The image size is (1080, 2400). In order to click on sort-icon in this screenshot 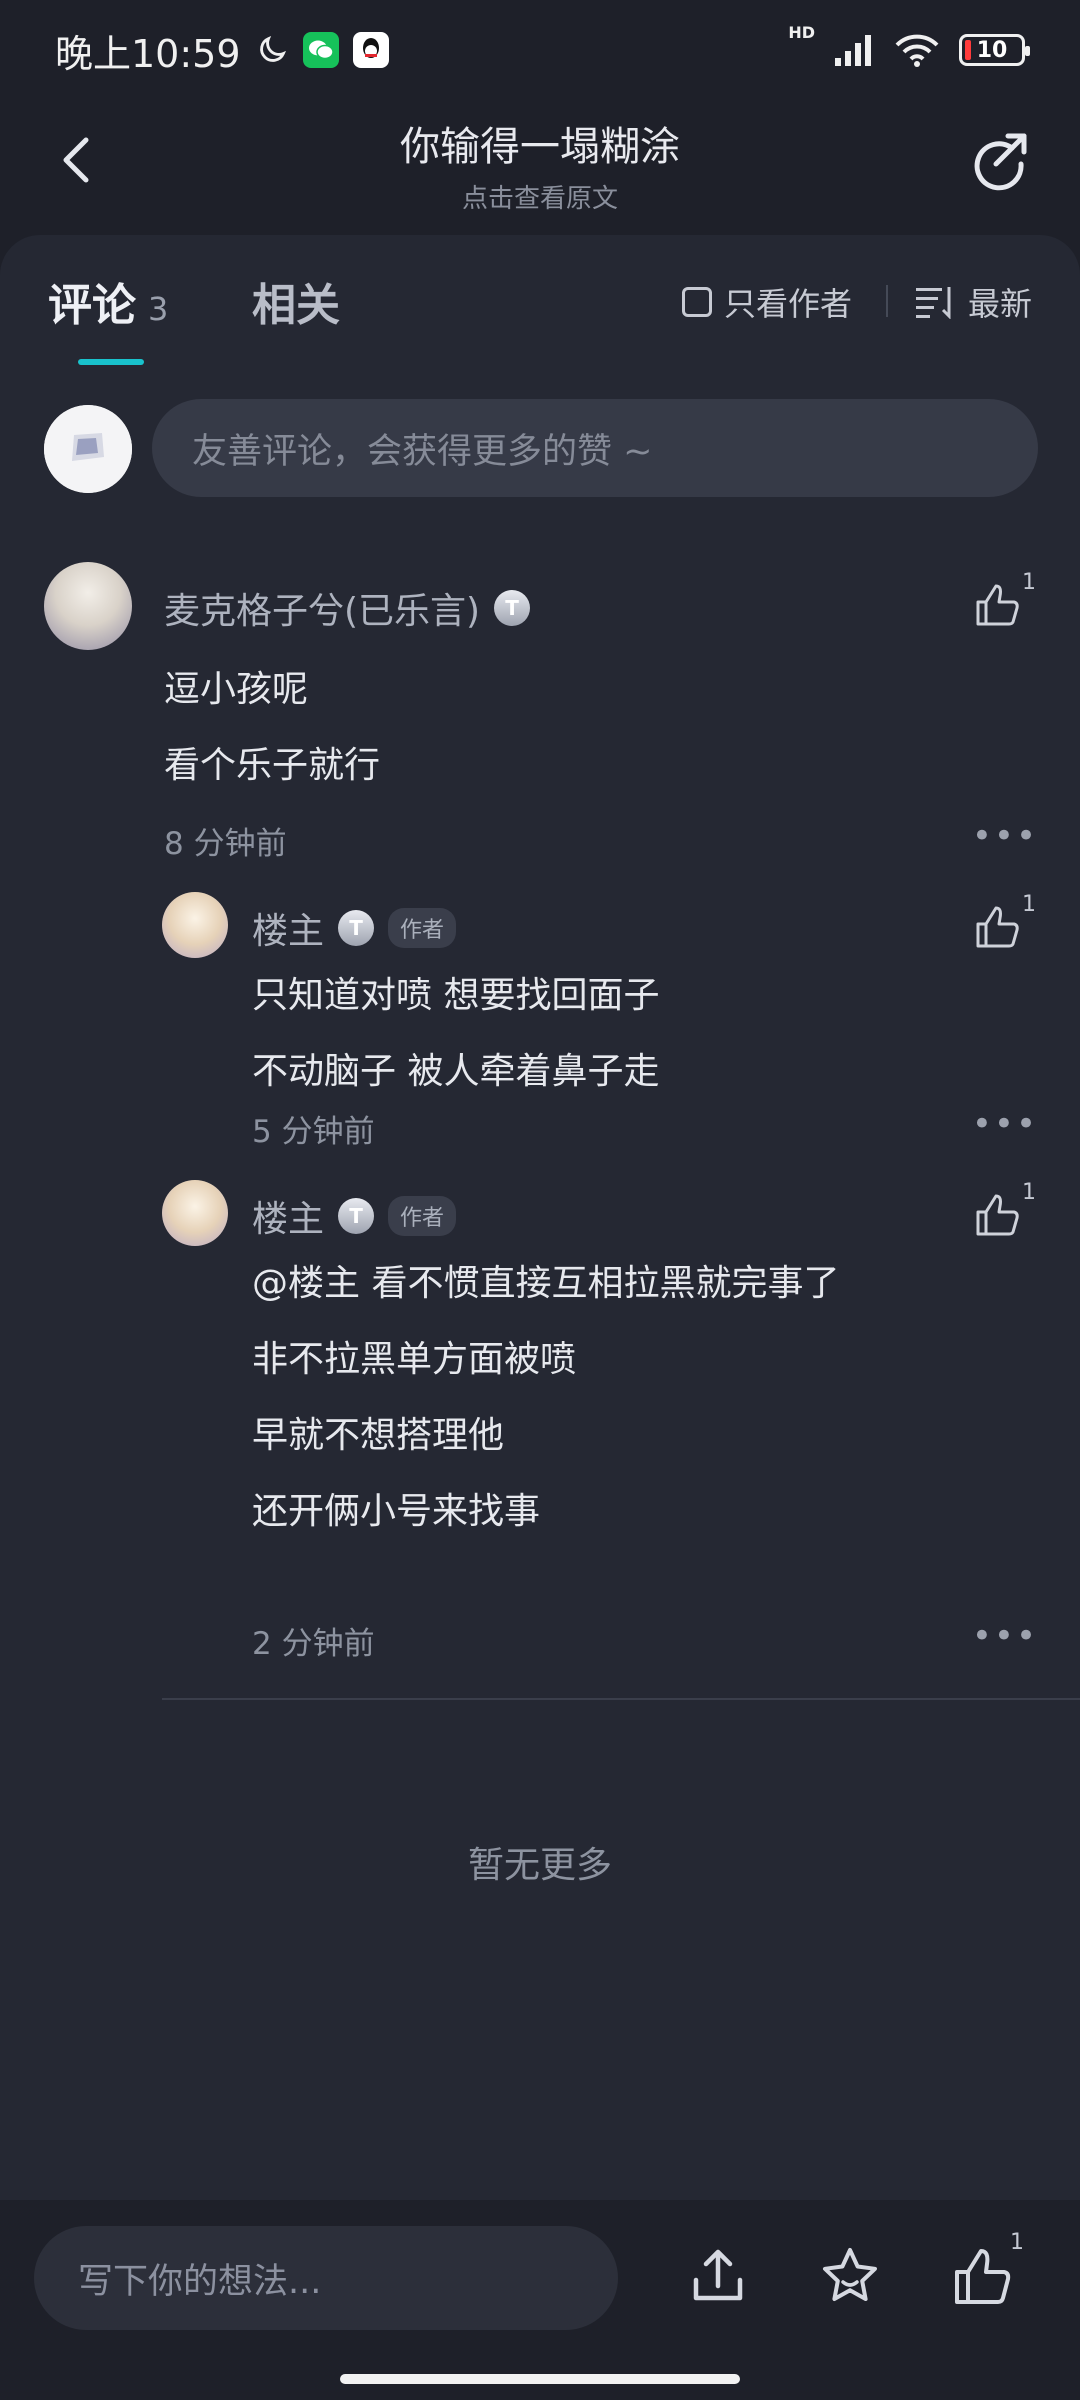, I will do `click(933, 303)`.